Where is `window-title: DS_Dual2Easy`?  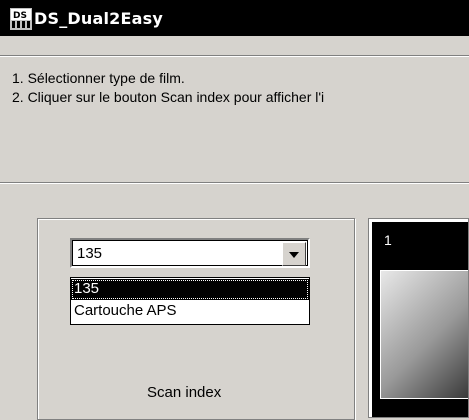
window-title: DS_Dual2Easy is located at coordinates (98, 18).